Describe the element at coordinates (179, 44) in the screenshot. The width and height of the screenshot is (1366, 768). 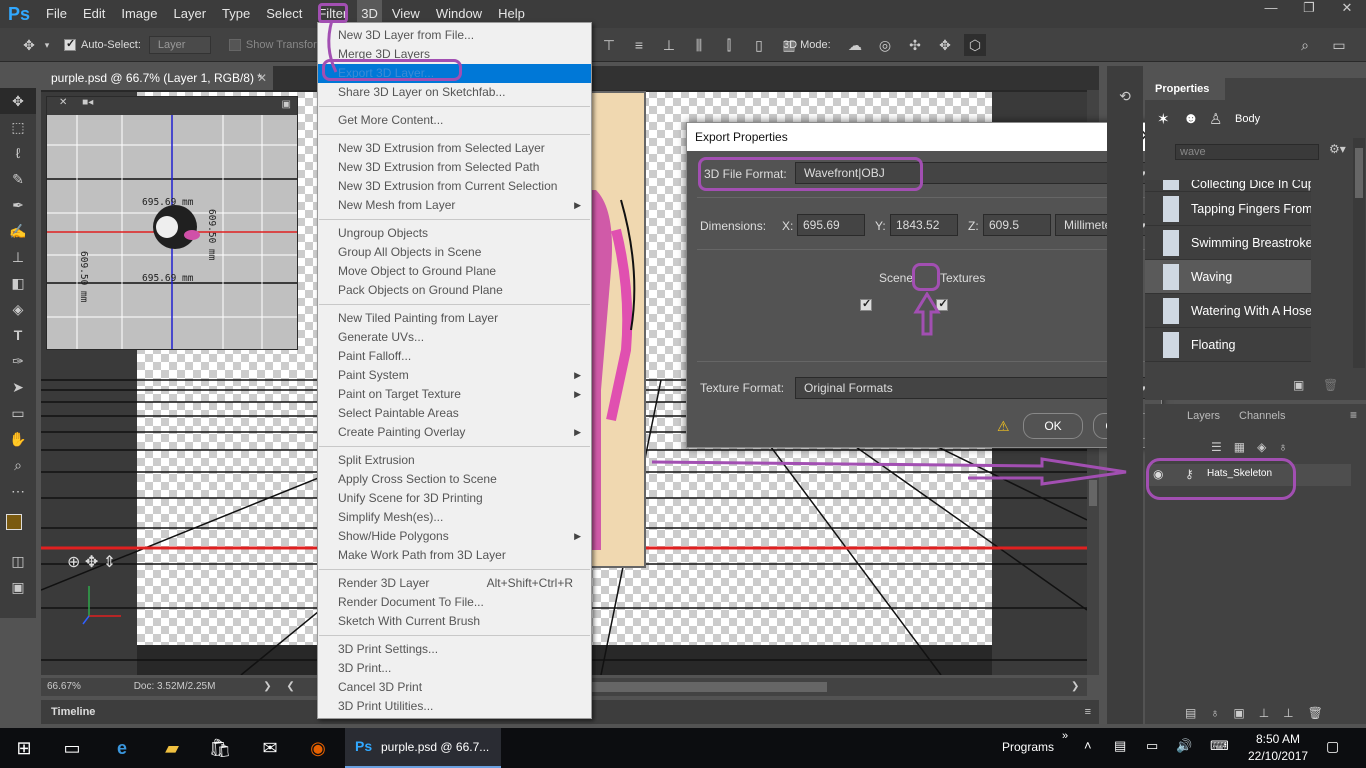
I see `auto-select-dropdown: Layer` at that location.